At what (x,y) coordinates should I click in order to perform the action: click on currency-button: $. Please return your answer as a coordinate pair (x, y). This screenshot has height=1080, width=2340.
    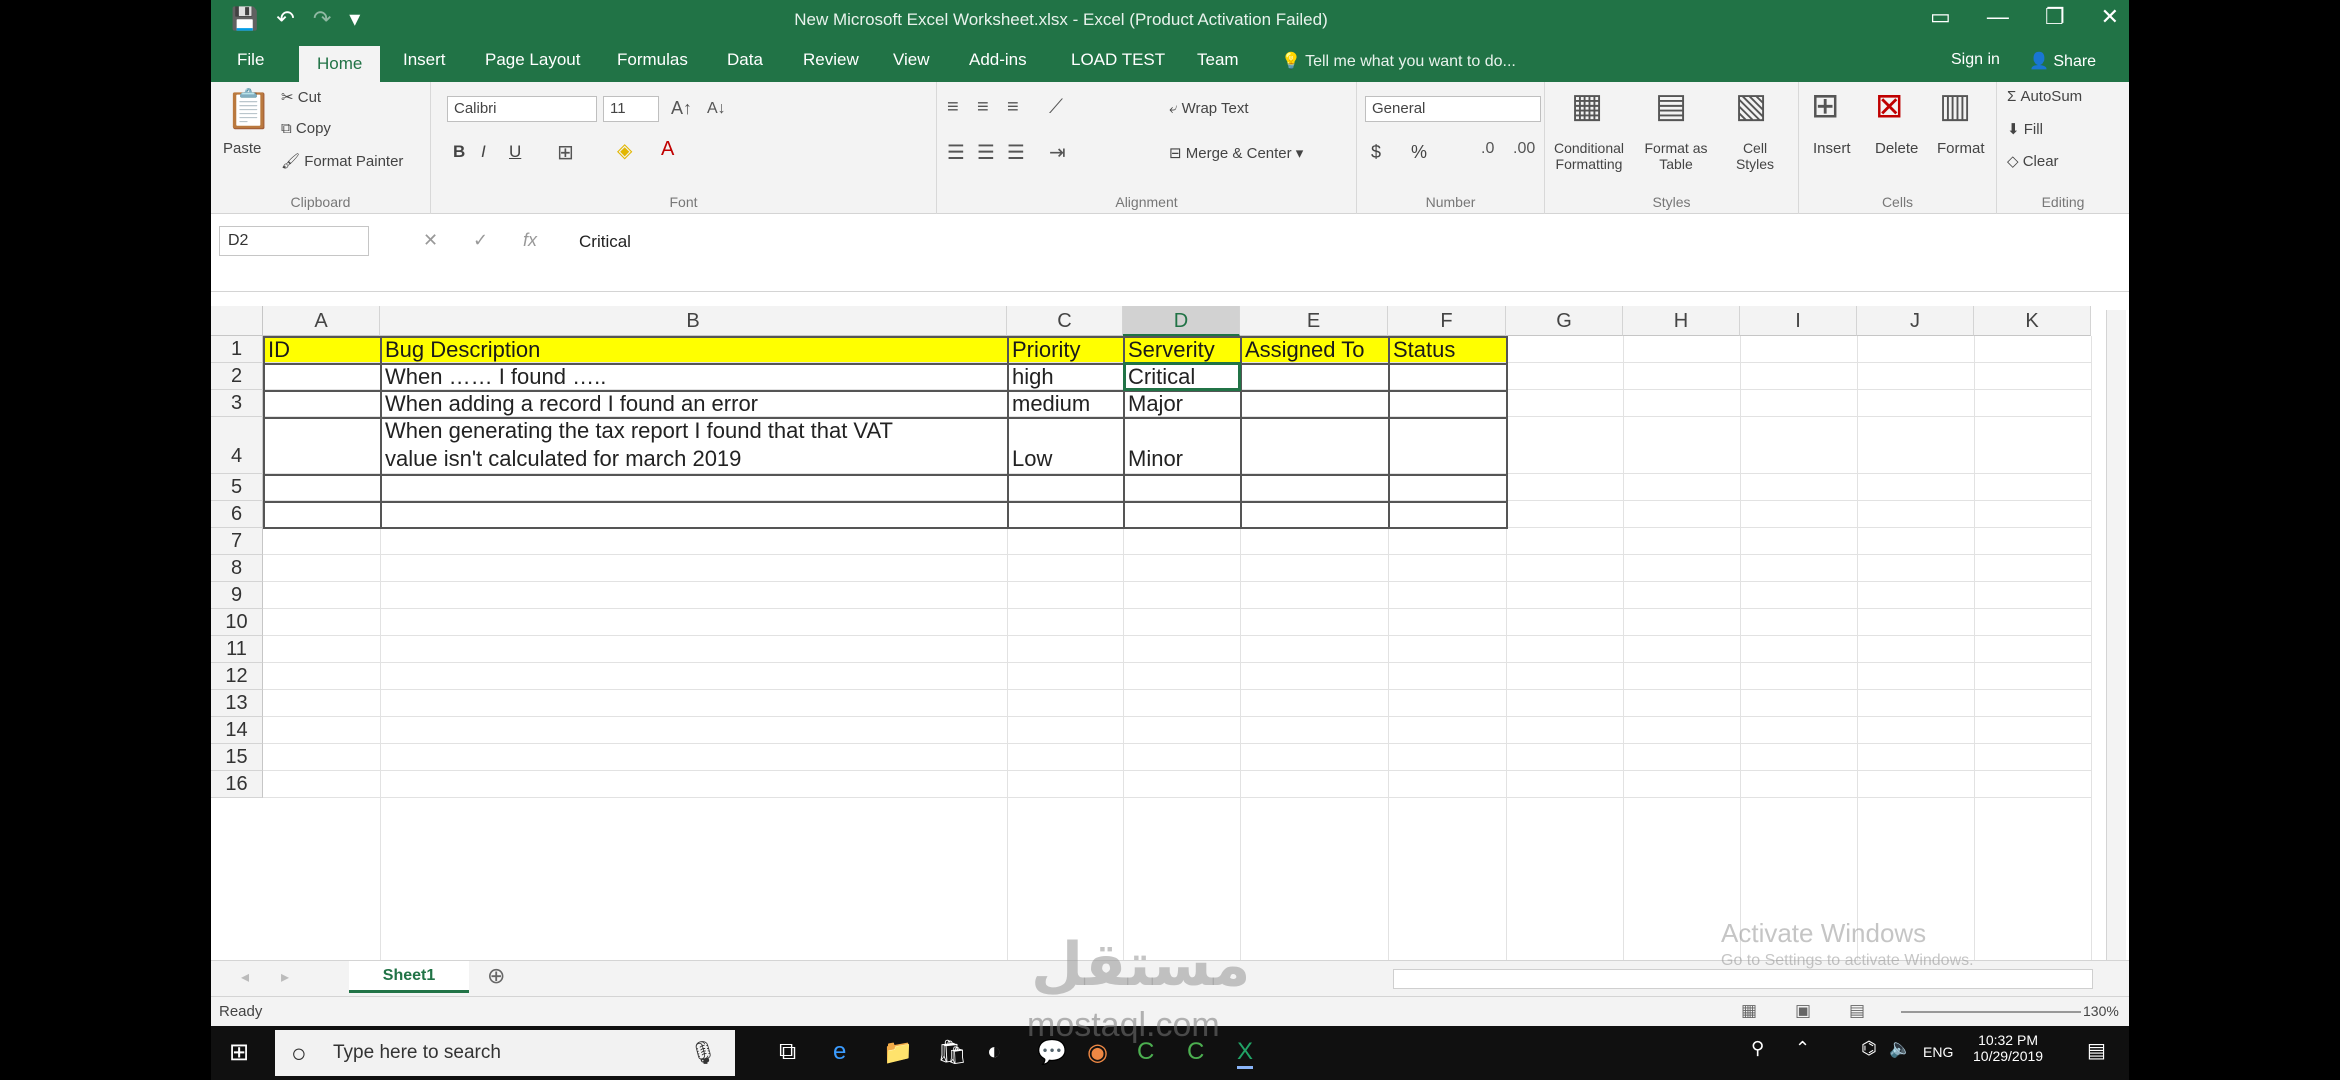
    Looking at the image, I should click on (1376, 152).